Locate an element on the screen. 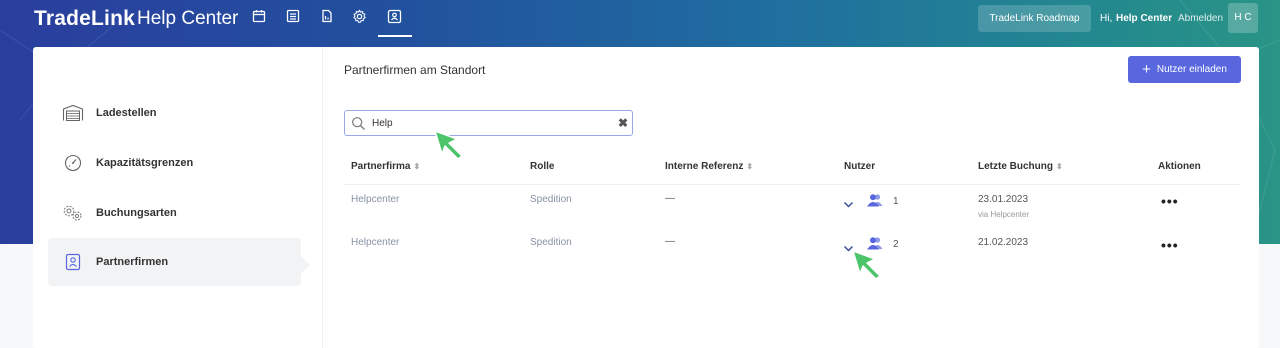 Image resolution: width=1280 pixels, height=348 pixels. sidebar-item-kapazitaetsgrenzen: Kapazitätsgrenzen is located at coordinates (174, 163).